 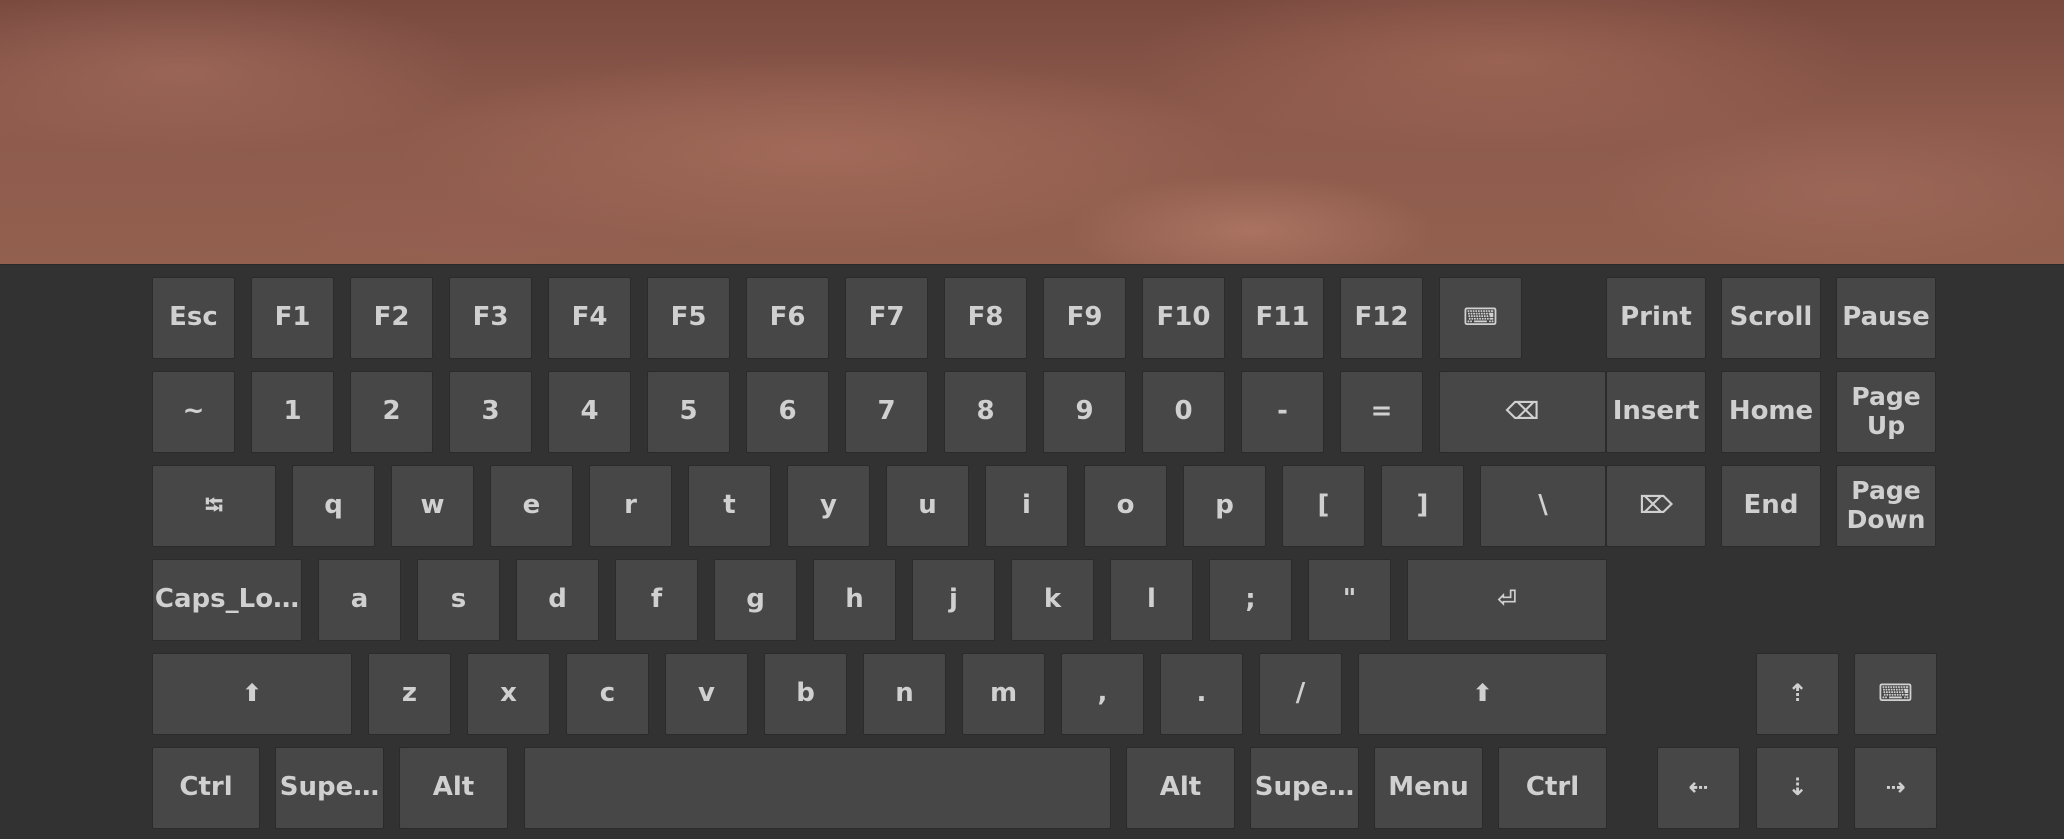 What do you see at coordinates (688, 412) in the screenshot?
I see `key-5: 5` at bounding box center [688, 412].